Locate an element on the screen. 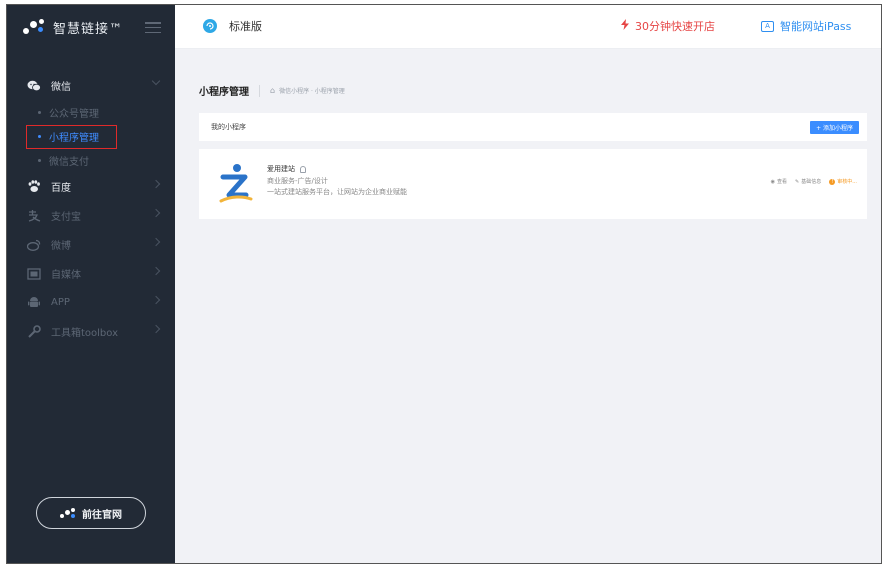 The width and height of the screenshot is (887, 566). brand-name: 智慧链接™ is located at coordinates (88, 29).